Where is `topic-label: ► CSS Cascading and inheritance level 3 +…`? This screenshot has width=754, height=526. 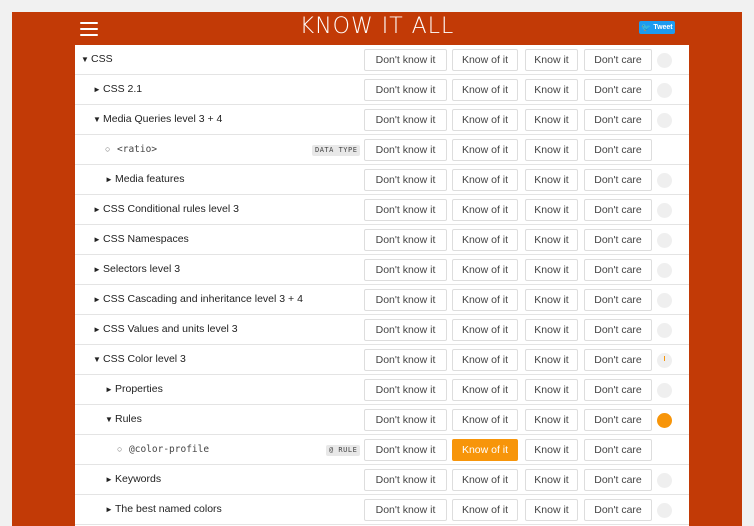 topic-label: ► CSS Cascading and inheritance level 3 +… is located at coordinates (198, 300).